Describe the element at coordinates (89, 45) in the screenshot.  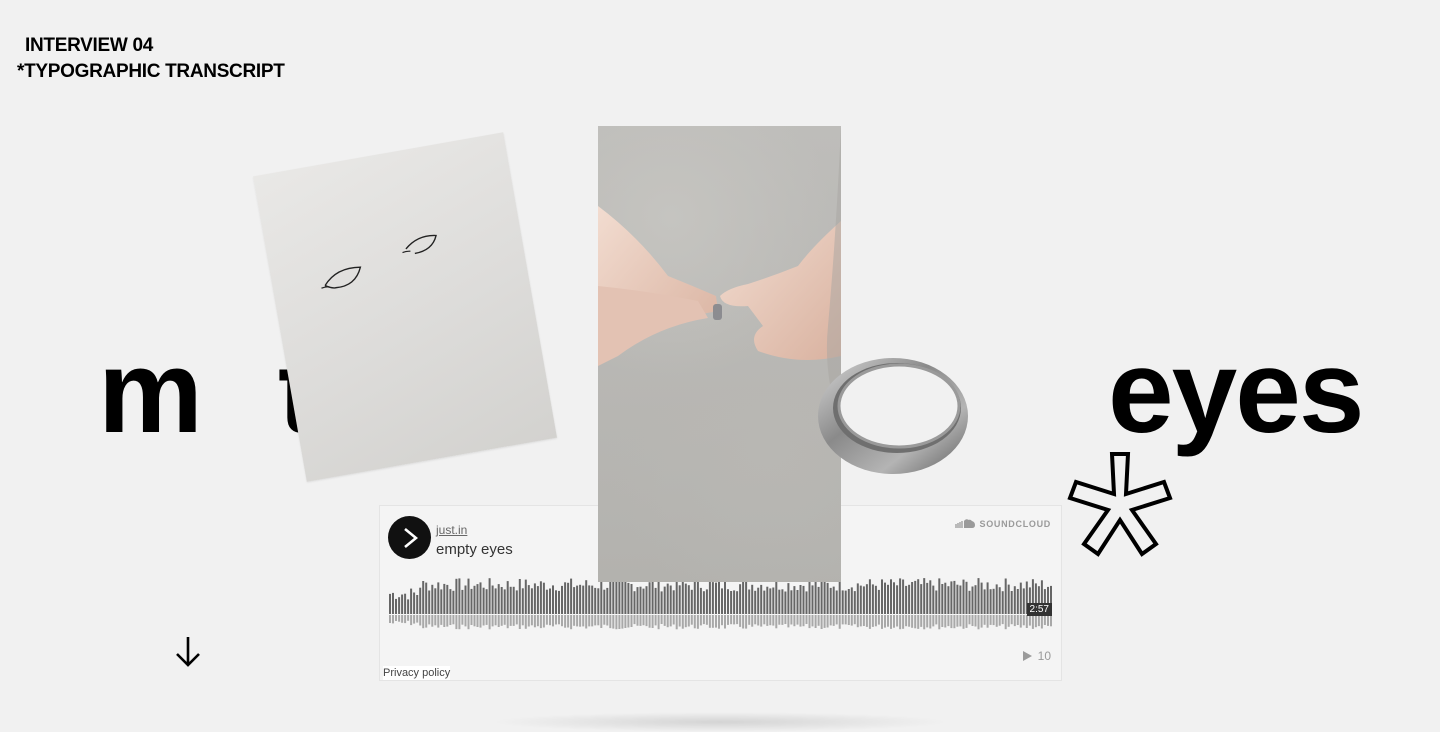
I see `interview-number: INTERVIEW 04` at that location.